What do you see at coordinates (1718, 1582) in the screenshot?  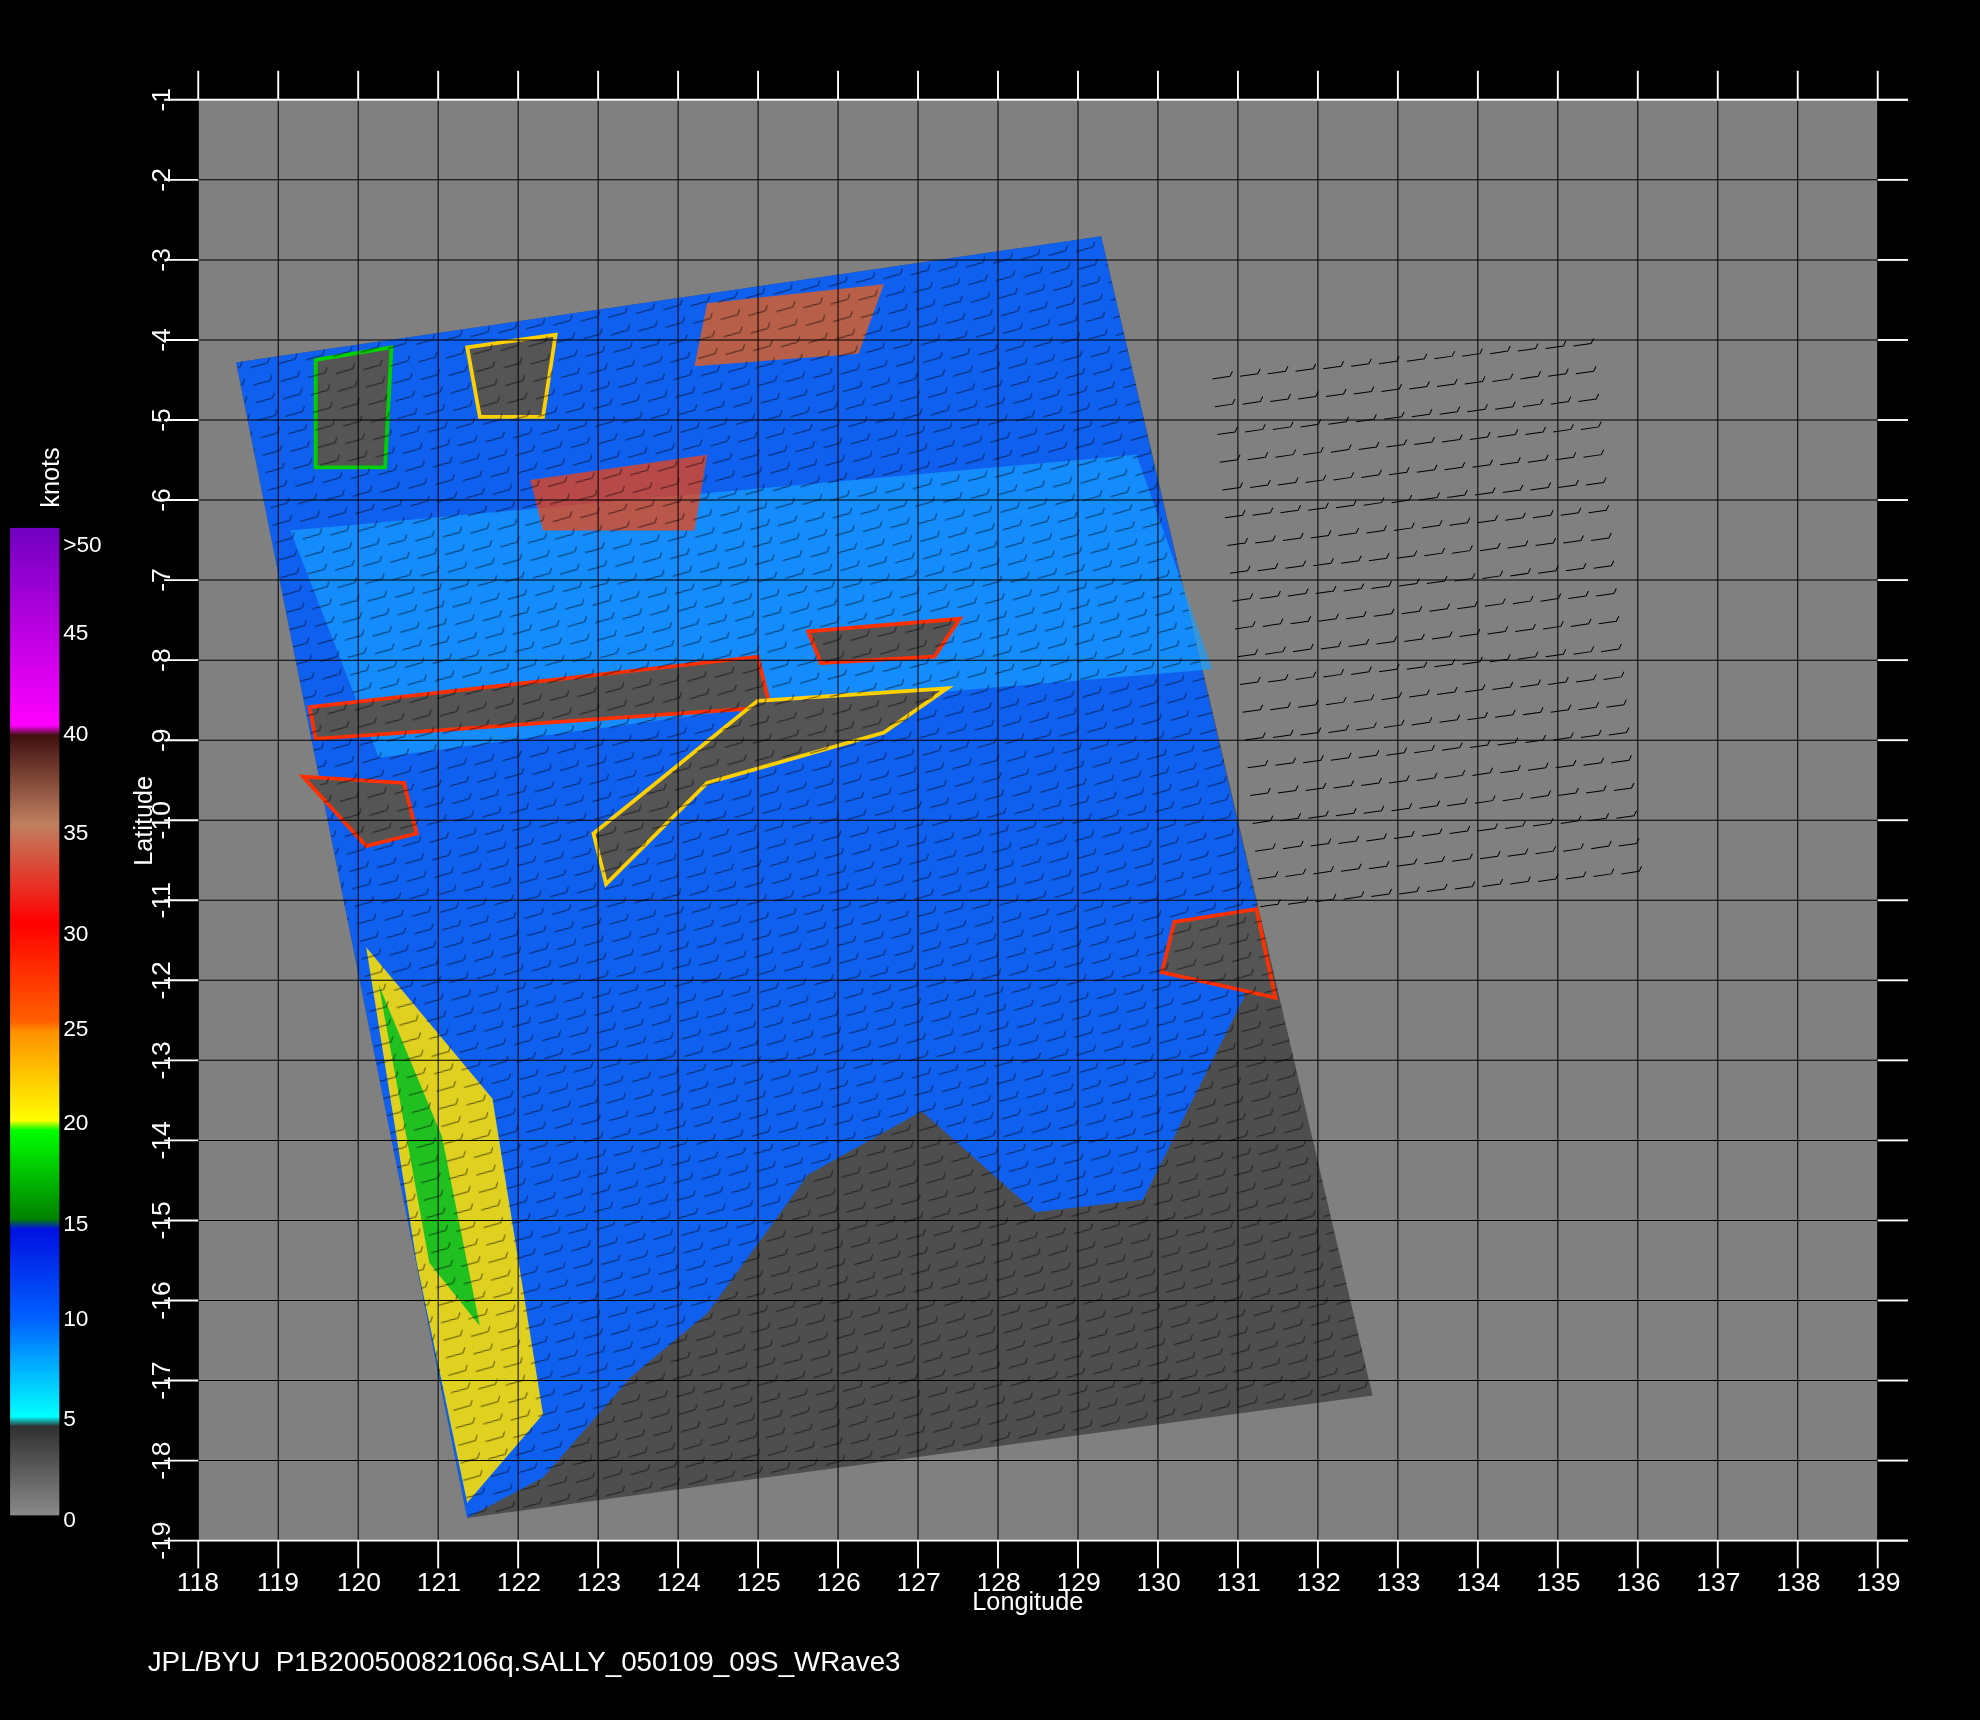 I see `longitude-tick-label: 137` at bounding box center [1718, 1582].